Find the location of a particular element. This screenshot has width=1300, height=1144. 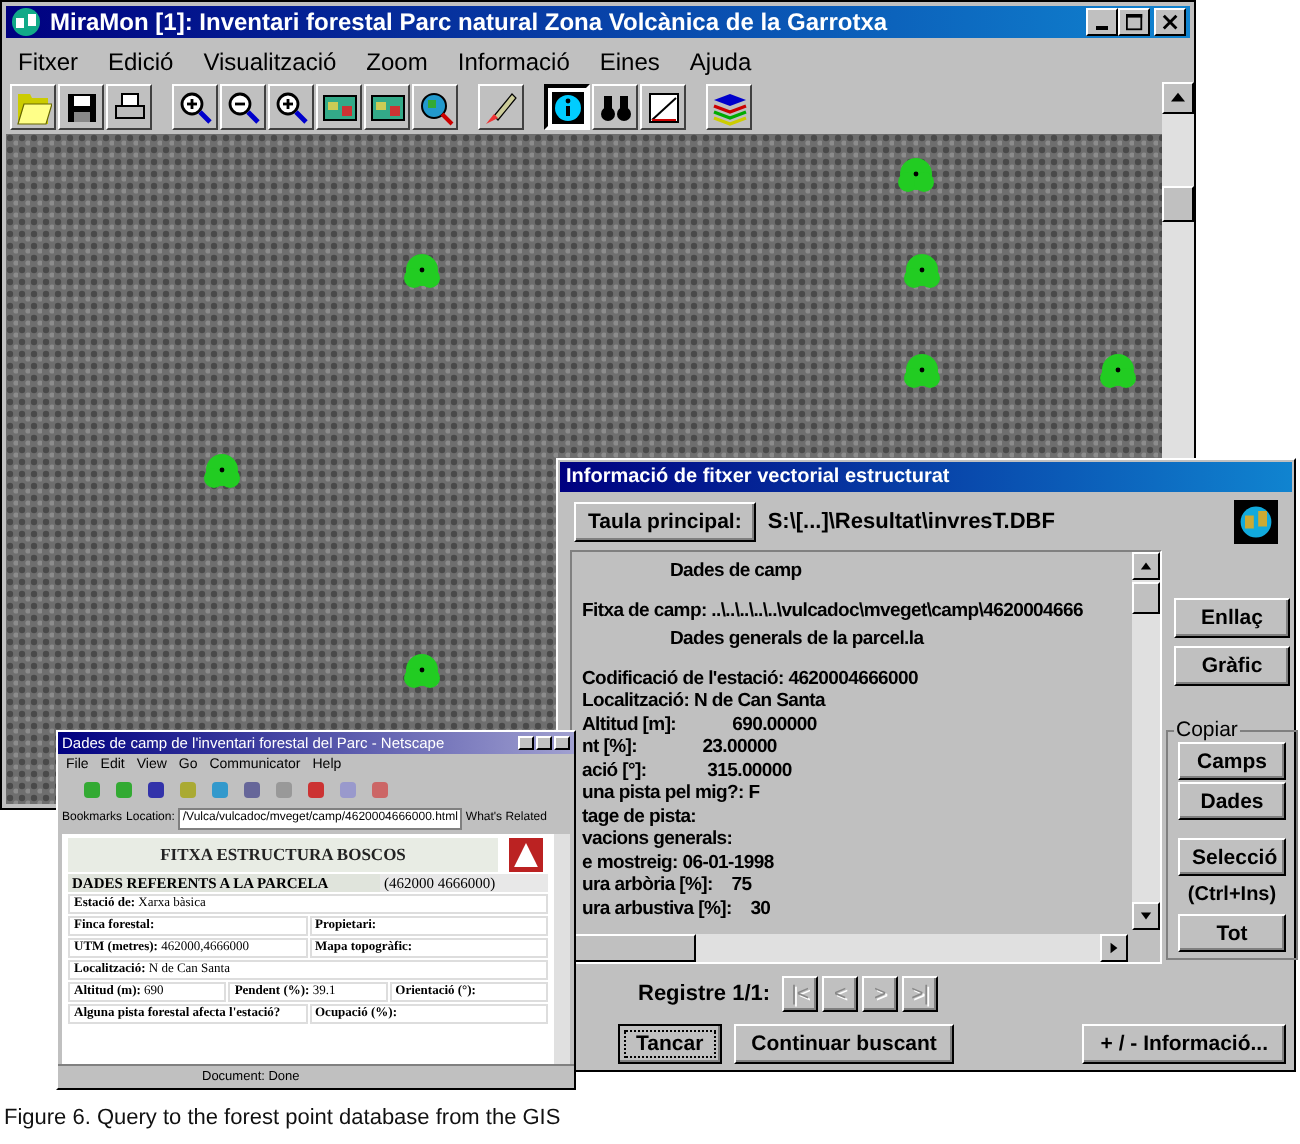

zoom-out-icon is located at coordinates (243, 107).